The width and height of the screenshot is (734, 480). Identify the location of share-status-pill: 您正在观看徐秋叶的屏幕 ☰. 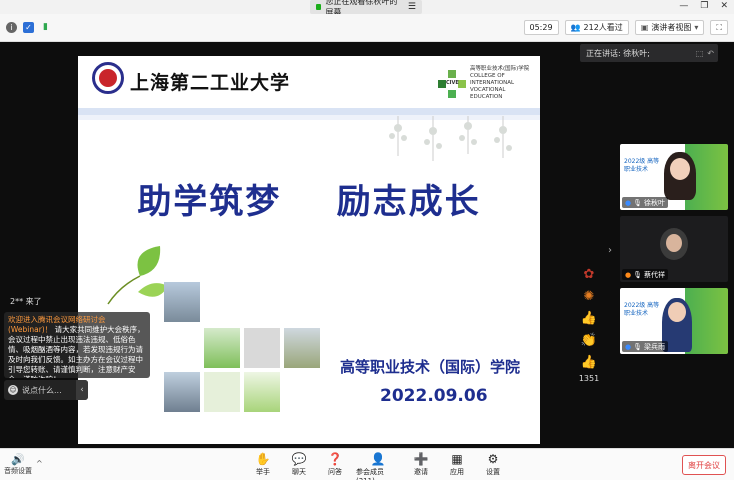
(366, 8).